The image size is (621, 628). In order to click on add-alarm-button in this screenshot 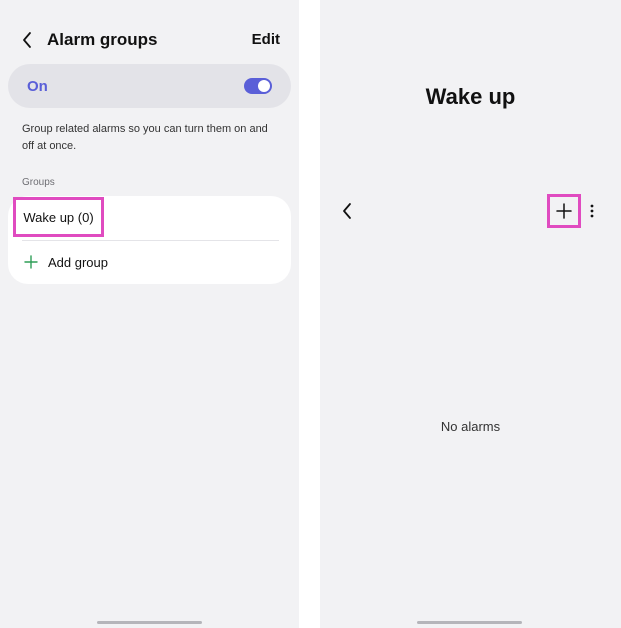, I will do `click(564, 211)`.